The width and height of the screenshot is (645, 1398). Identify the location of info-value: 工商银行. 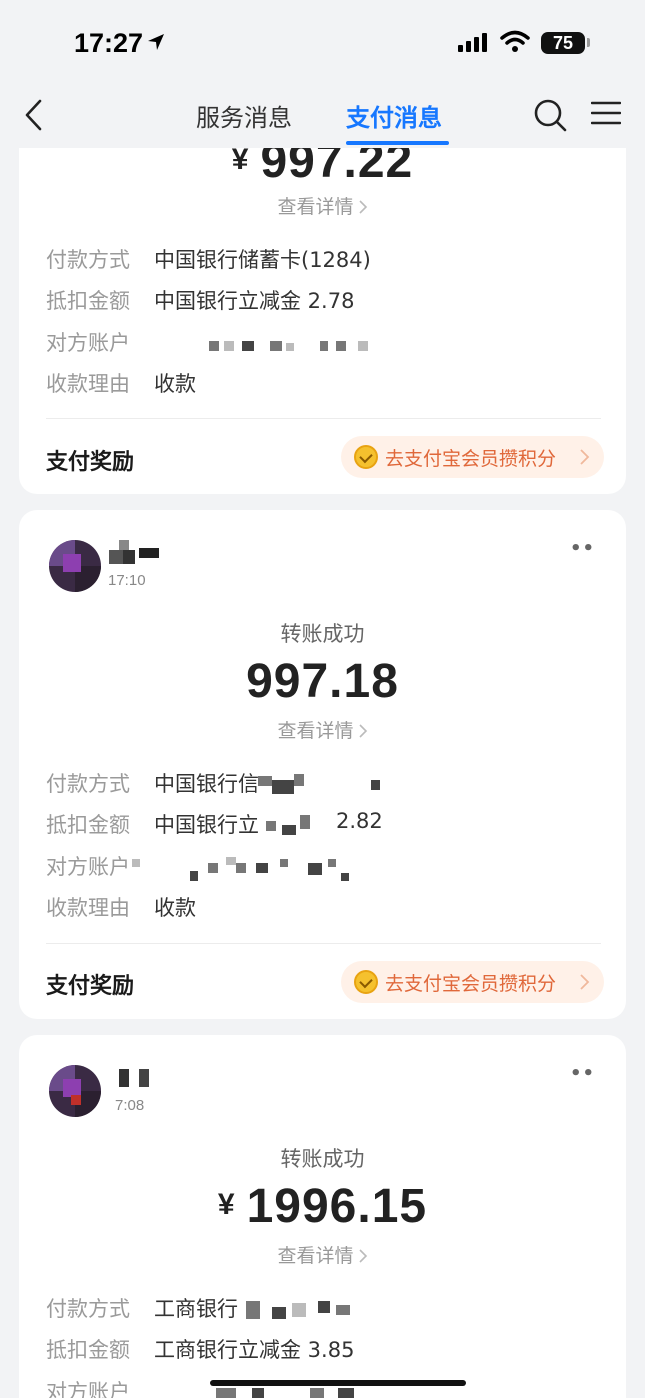
(196, 1309).